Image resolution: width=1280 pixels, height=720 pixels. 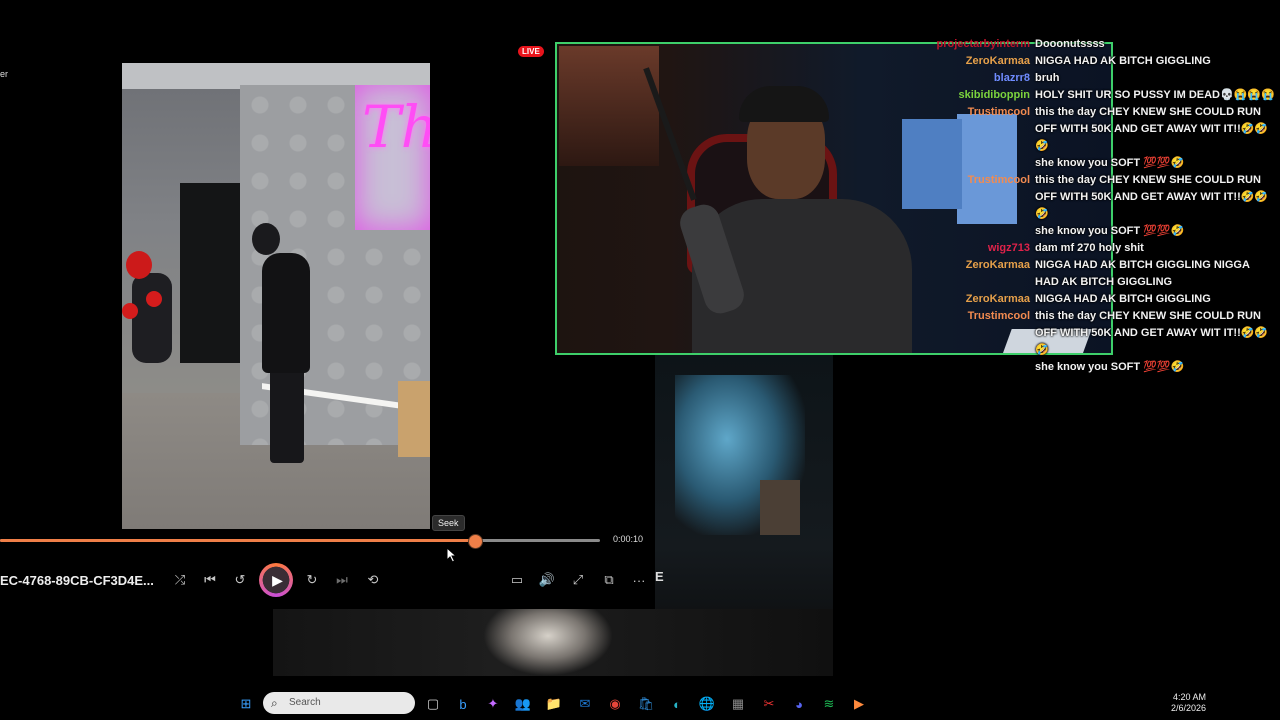 What do you see at coordinates (1047, 78) in the screenshot?
I see `chat-text: bruh` at bounding box center [1047, 78].